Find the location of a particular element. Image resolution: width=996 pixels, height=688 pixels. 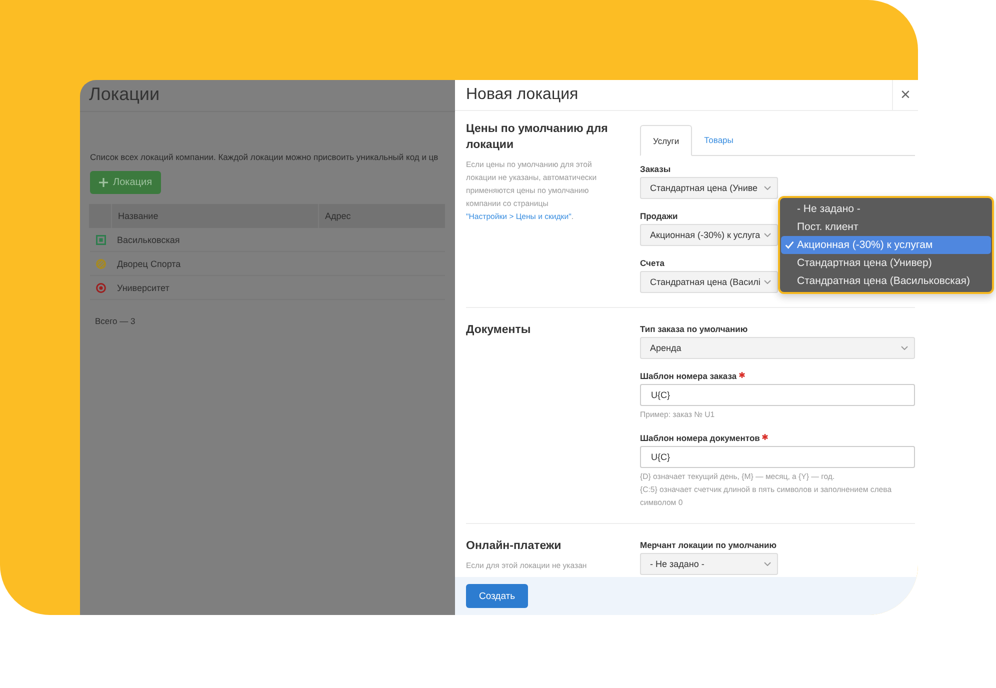

modal-title: Новая локация is located at coordinates (522, 95).